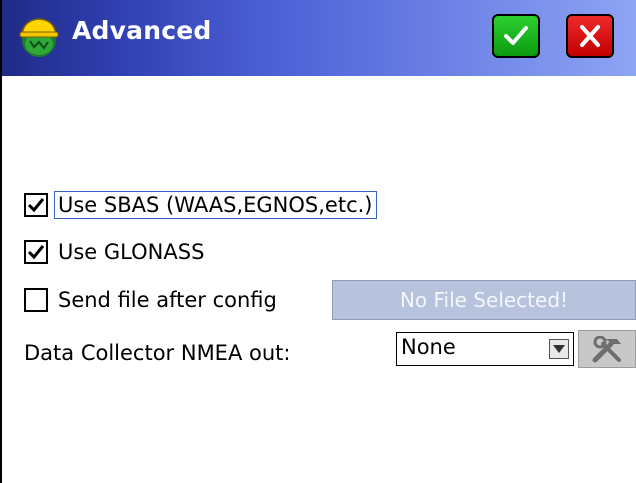 The image size is (636, 483). I want to click on wrench-hammer-icon, so click(606, 349).